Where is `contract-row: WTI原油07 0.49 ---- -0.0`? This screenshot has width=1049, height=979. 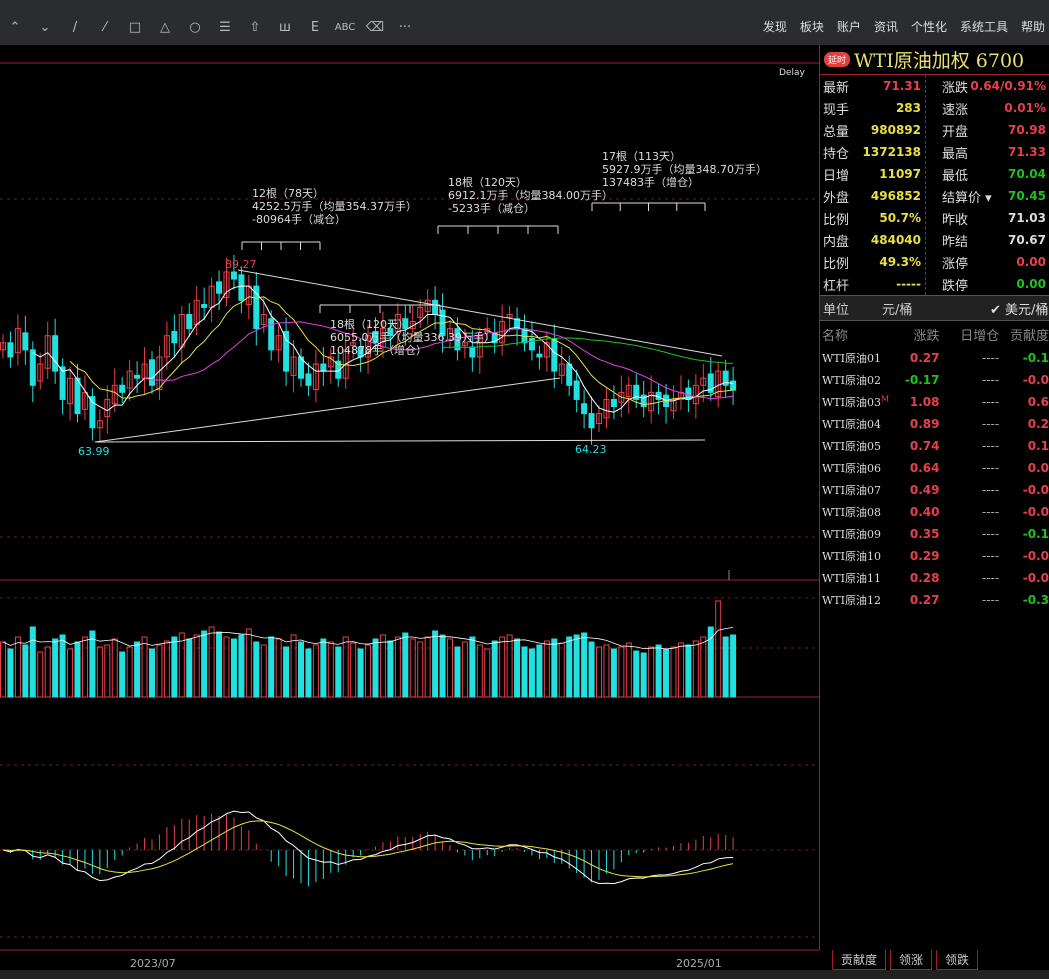
contract-row: WTI原油07 0.49 ---- -0.0 is located at coordinates (934, 490).